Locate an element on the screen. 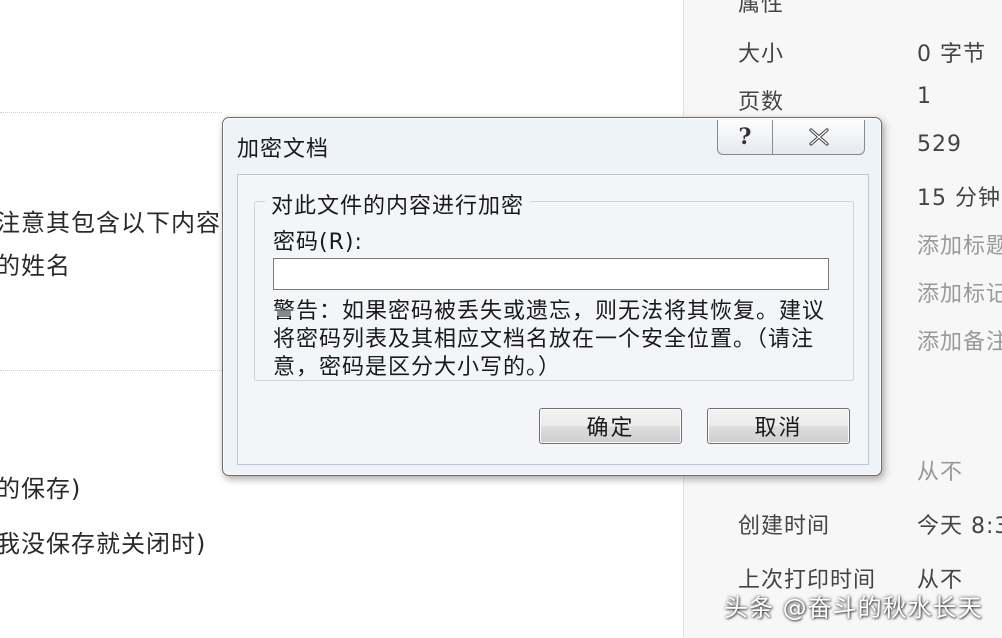 Image resolution: width=1002 pixels, height=638 pixels. properties-heading: 属性 is located at coordinates (761, 8).